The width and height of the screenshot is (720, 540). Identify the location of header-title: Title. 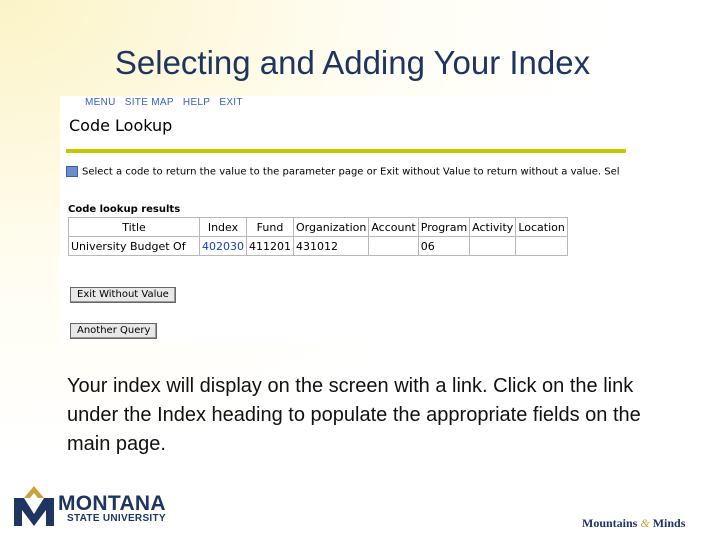
(134, 227).